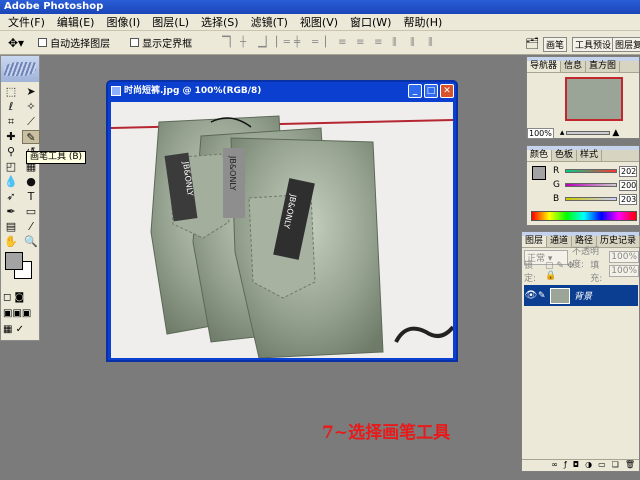 This screenshot has height=480, width=640. What do you see at coordinates (416, 42) in the screenshot?
I see `distribute-hcenter-icon: ⫼` at bounding box center [416, 42].